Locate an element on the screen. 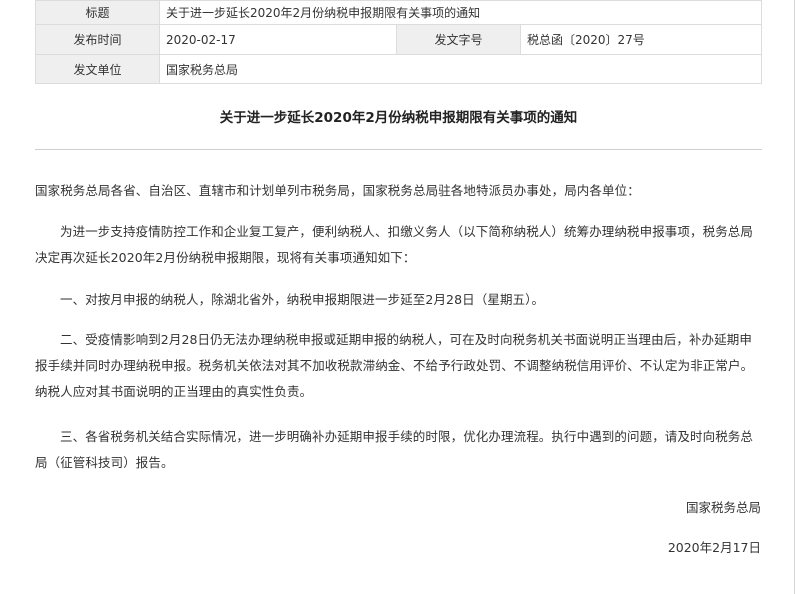 Image resolution: width=795 pixels, height=594 pixels. meta-row-title: 标题 关于进一步延长2020年2月份纳税申报期限有关事项的通知 is located at coordinates (398, 12).